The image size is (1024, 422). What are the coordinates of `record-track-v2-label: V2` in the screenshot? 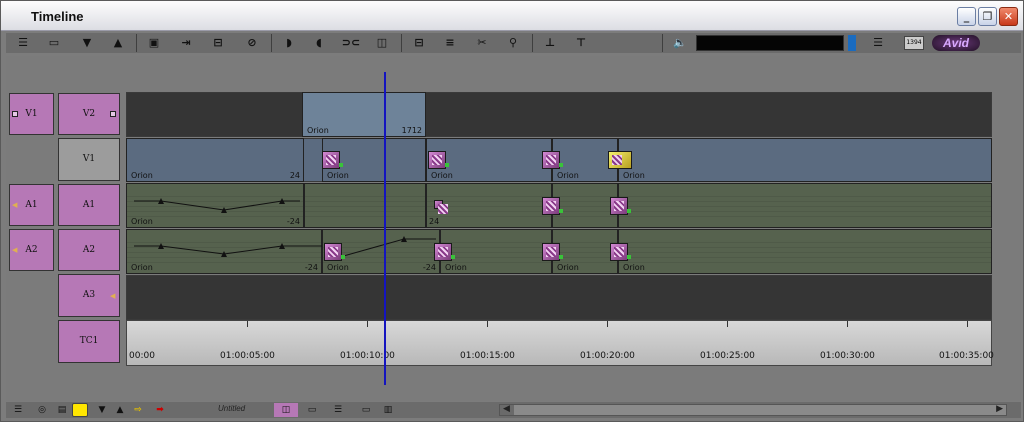 It's located at (89, 114).